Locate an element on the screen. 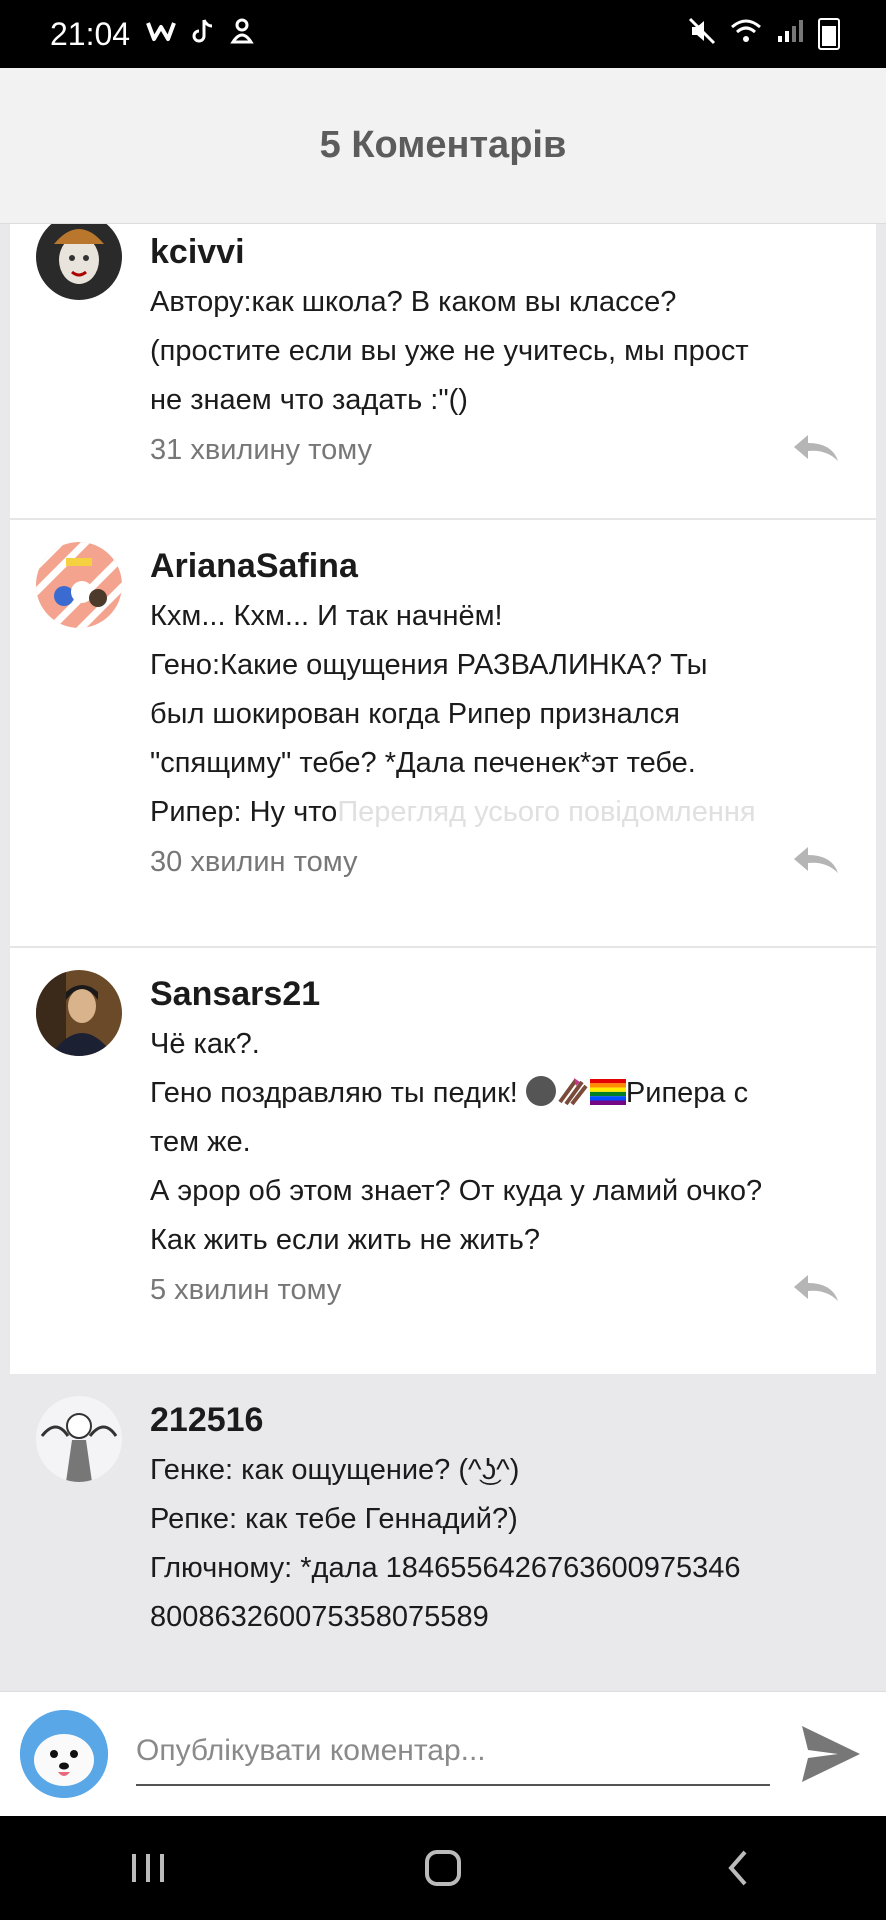  comment-text: 800863260075358075589 is located at coordinates (319, 1617).